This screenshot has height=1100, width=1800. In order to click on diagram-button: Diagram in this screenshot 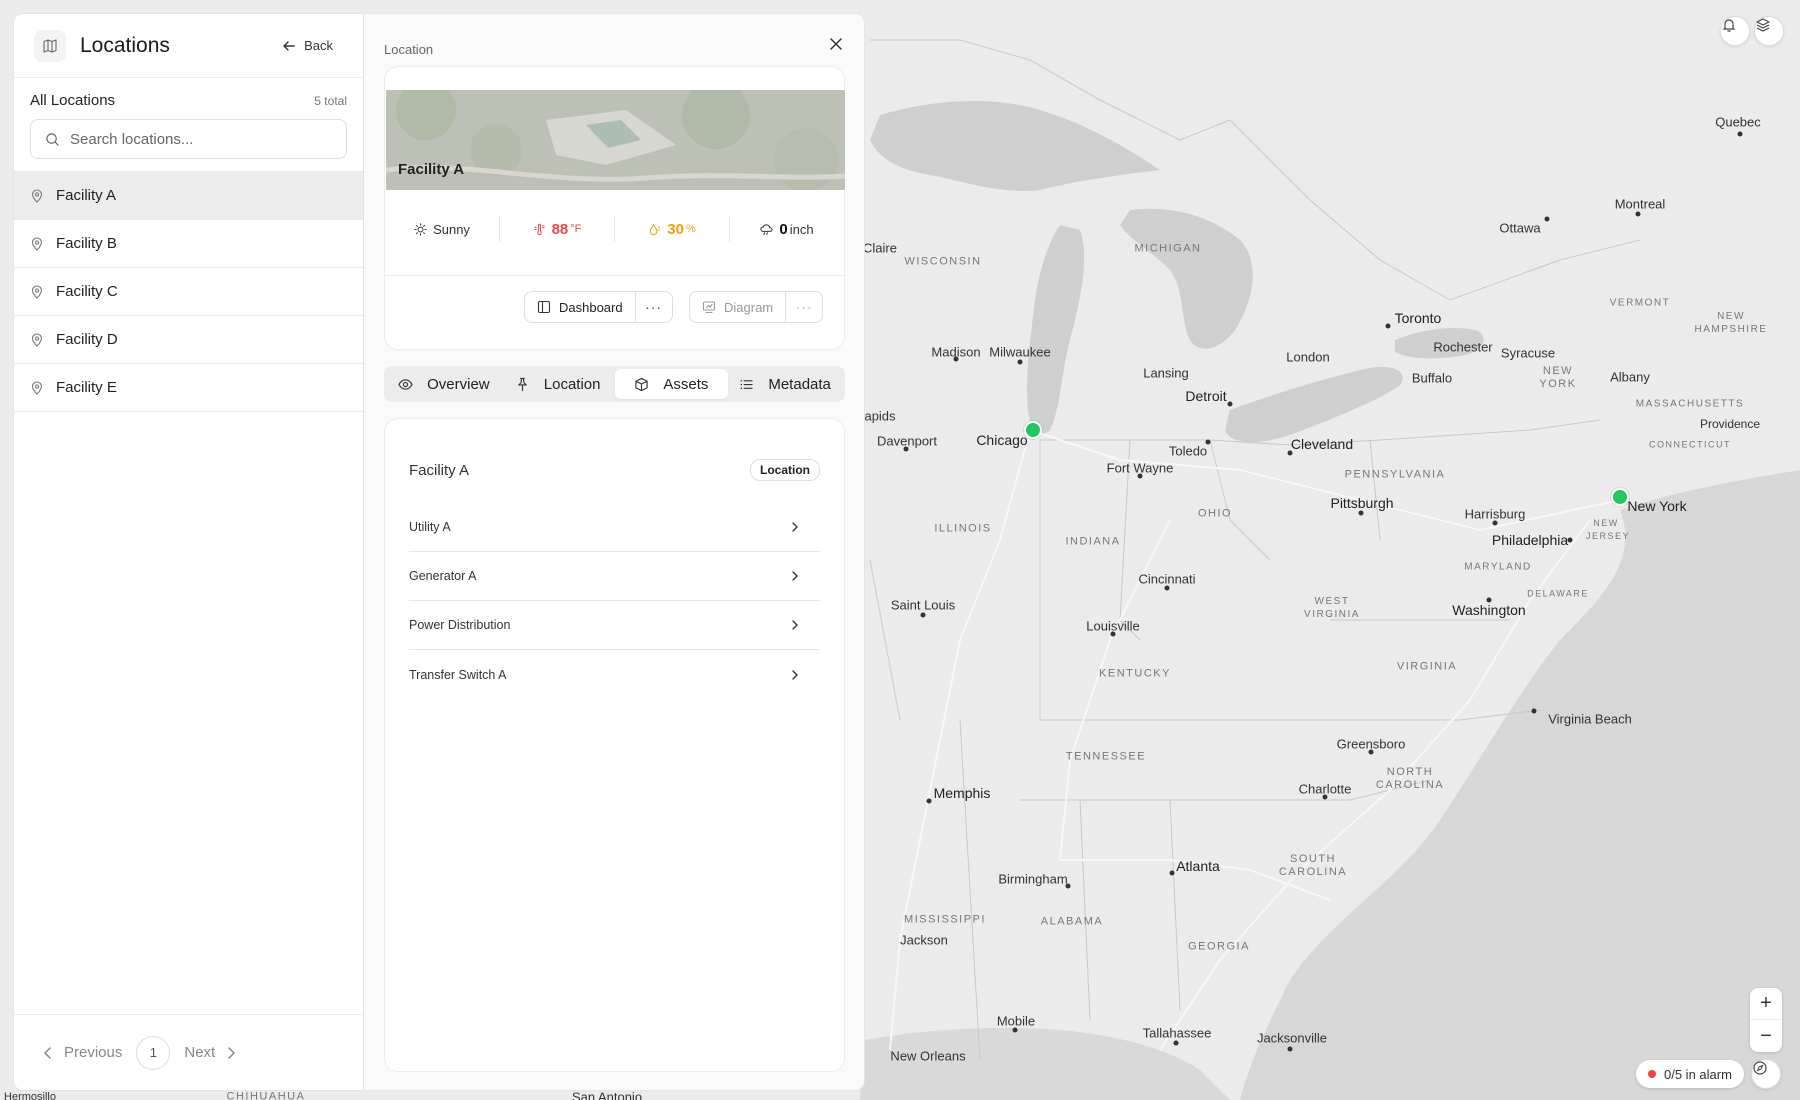, I will do `click(738, 307)`.